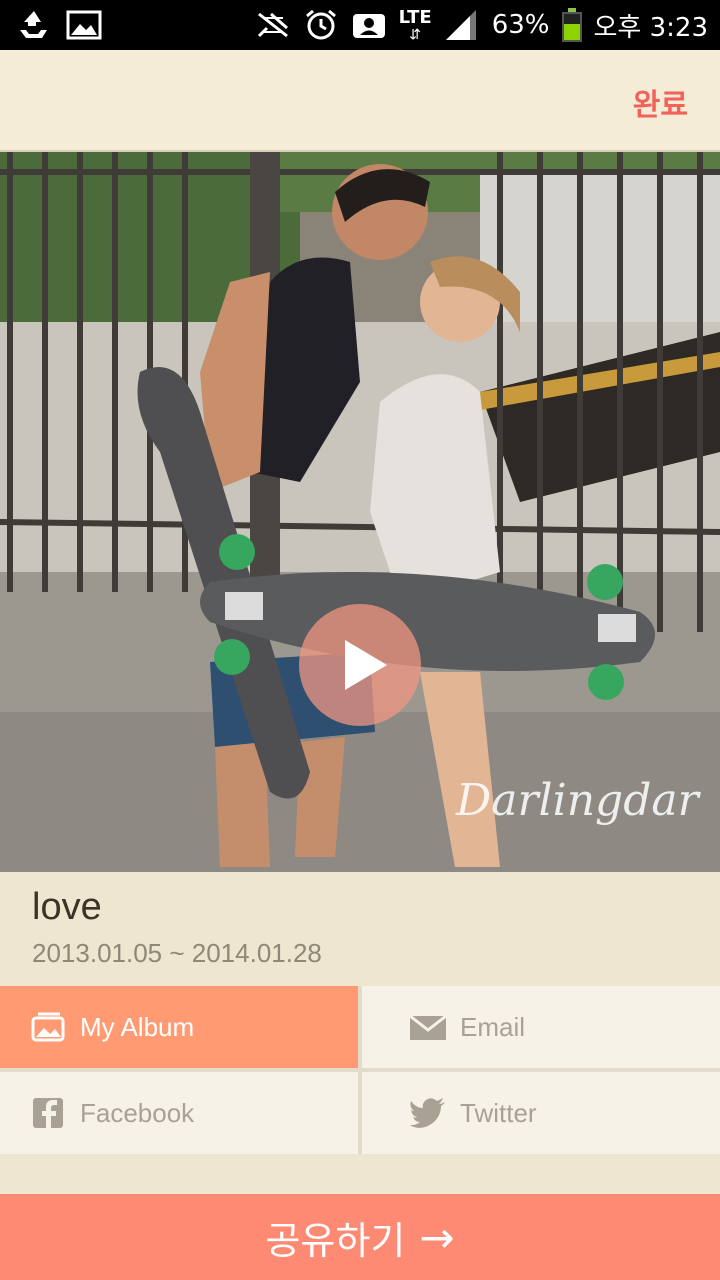  What do you see at coordinates (520, 25) in the screenshot?
I see `battery-percent: 63%` at bounding box center [520, 25].